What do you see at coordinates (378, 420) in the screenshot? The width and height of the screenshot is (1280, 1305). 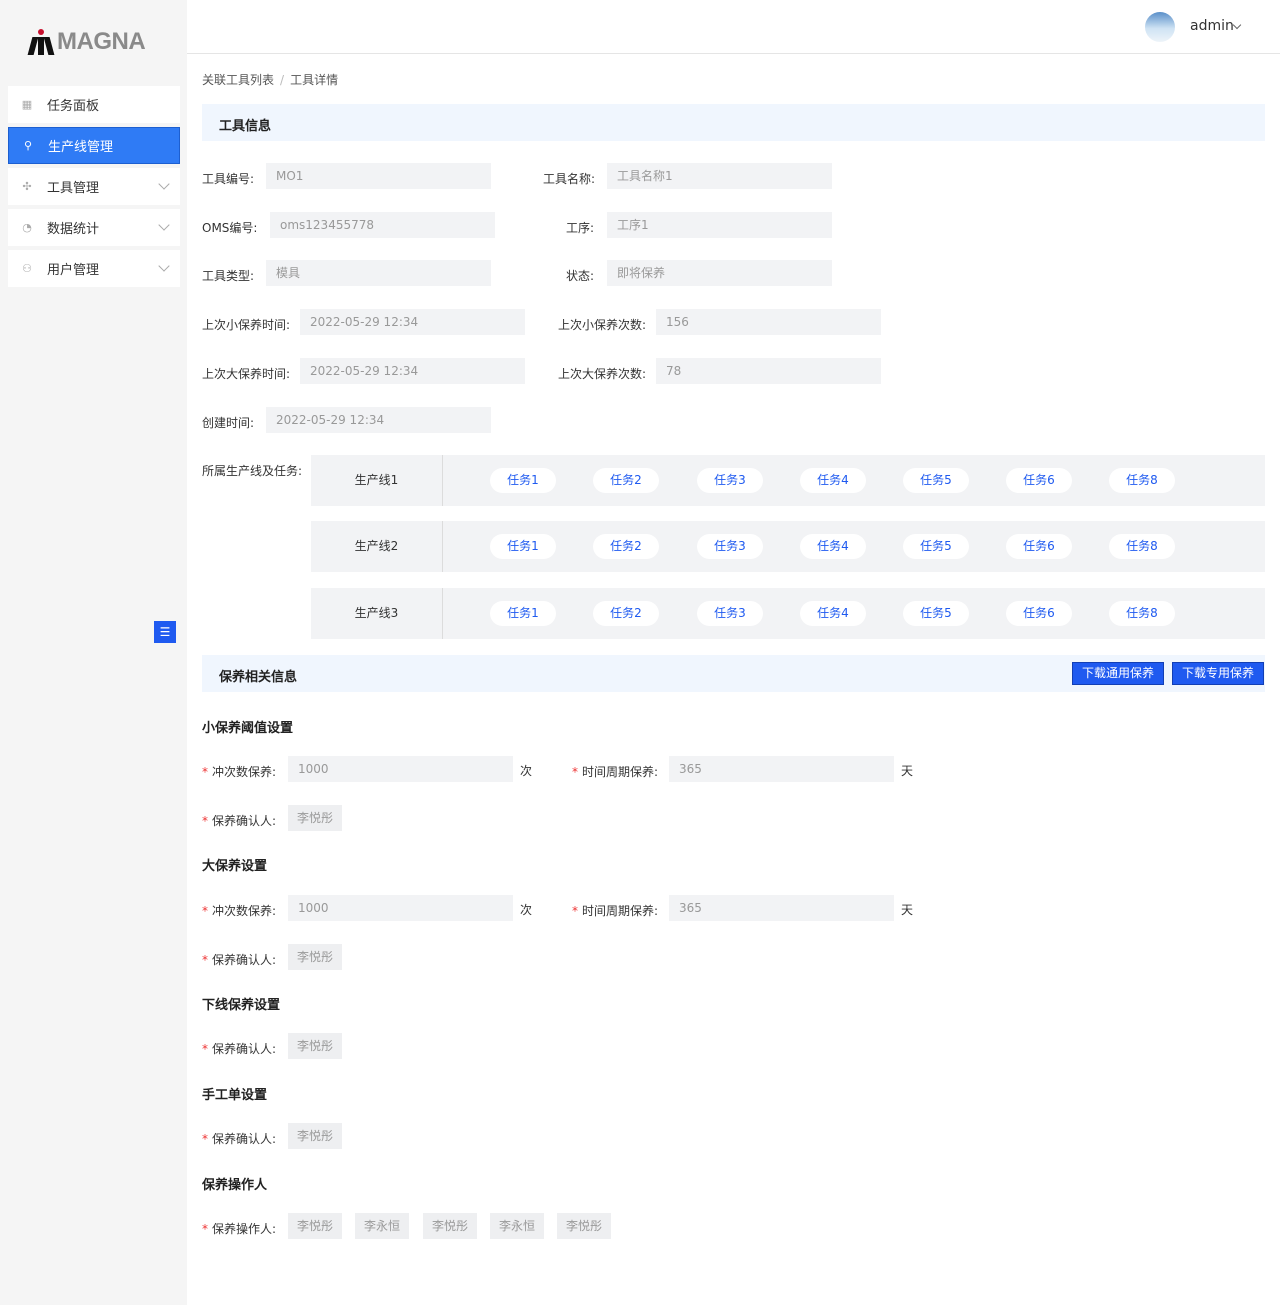 I see `created-time-field: 2022-05-29 12:34` at bounding box center [378, 420].